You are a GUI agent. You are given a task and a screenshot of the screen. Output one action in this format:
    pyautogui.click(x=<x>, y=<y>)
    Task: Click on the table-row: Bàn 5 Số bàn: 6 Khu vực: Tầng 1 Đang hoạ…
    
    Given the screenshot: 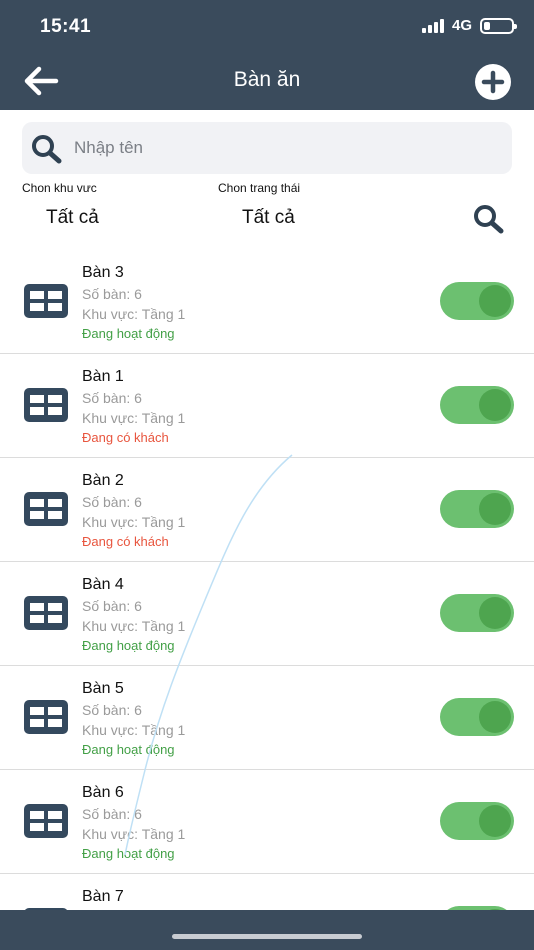 What is the action you would take?
    pyautogui.click(x=267, y=718)
    